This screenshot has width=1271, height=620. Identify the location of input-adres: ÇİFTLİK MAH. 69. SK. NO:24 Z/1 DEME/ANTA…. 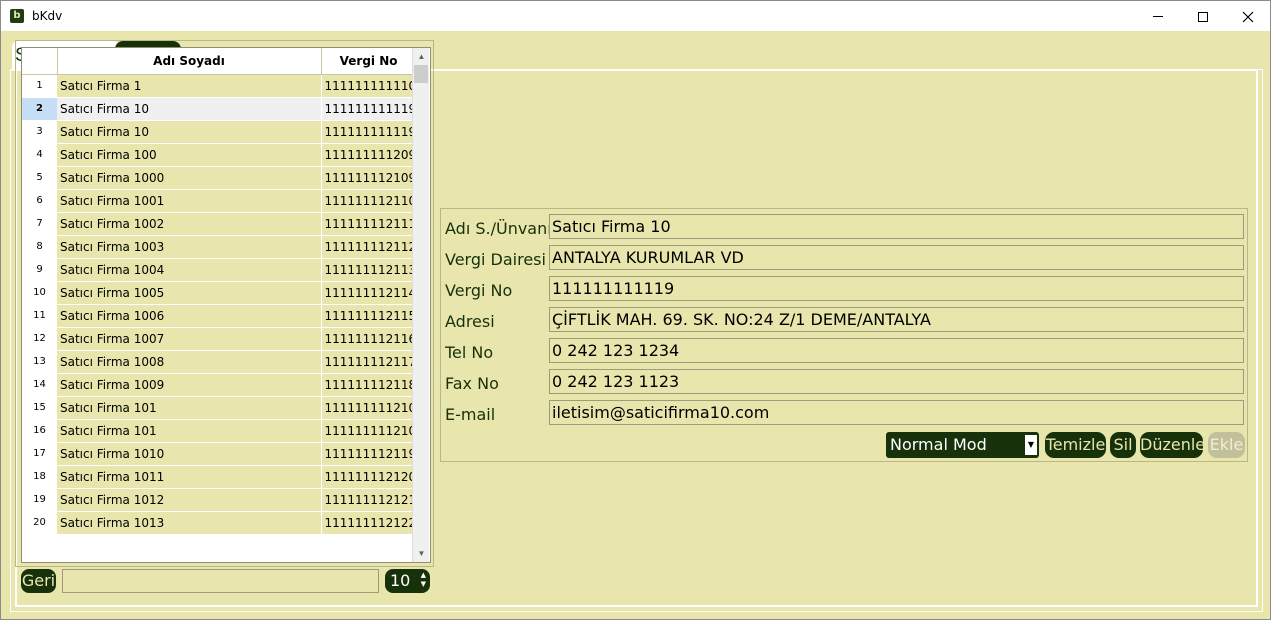
(896, 319).